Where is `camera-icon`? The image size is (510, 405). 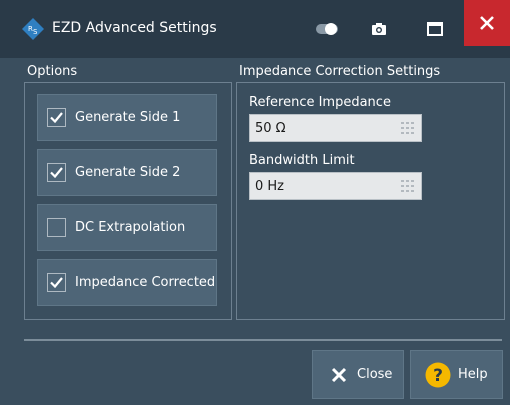 camera-icon is located at coordinates (379, 29).